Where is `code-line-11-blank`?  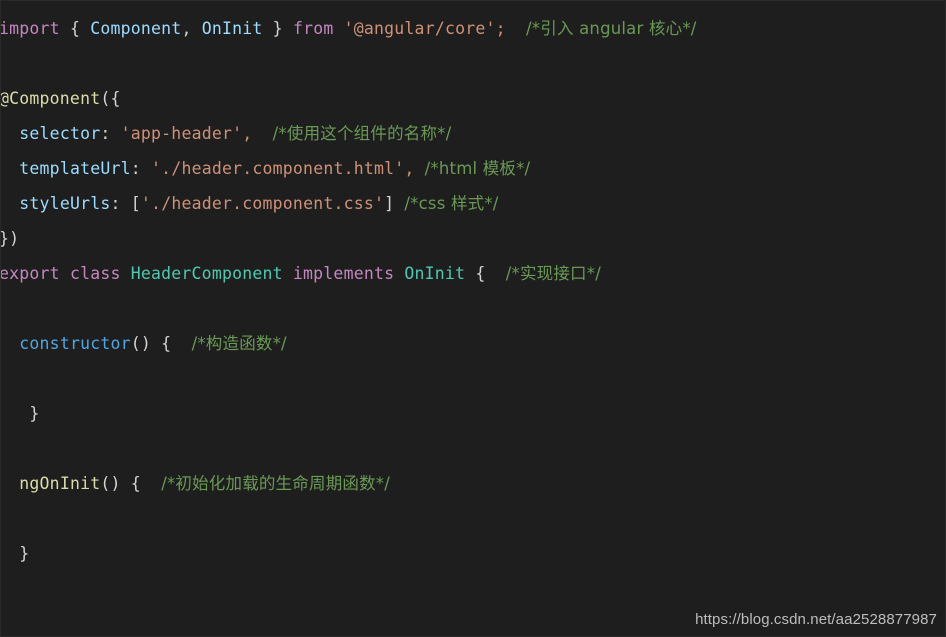
code-line-11-blank is located at coordinates (473, 378).